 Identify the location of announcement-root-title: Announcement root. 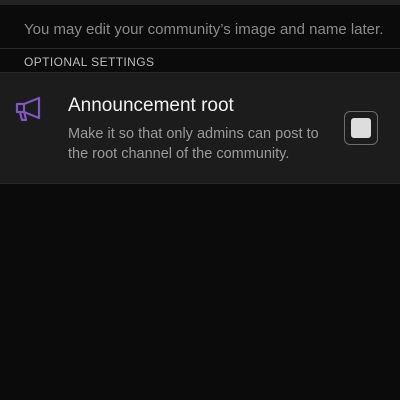
(151, 105).